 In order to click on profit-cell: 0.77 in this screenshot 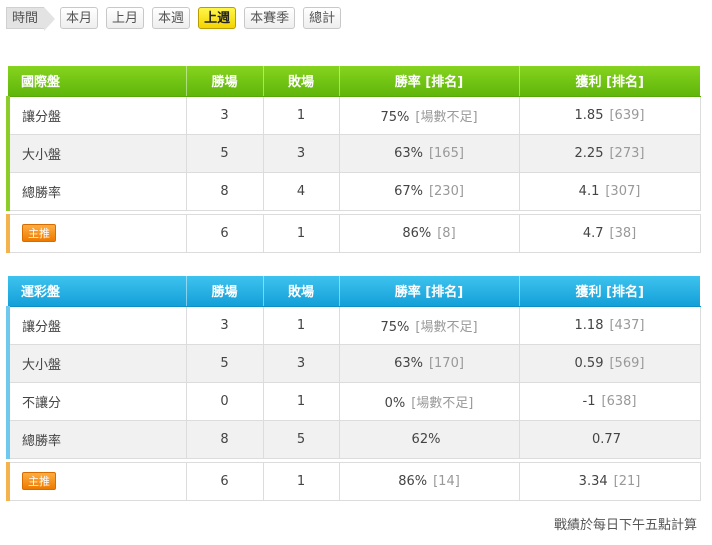, I will do `click(609, 439)`.